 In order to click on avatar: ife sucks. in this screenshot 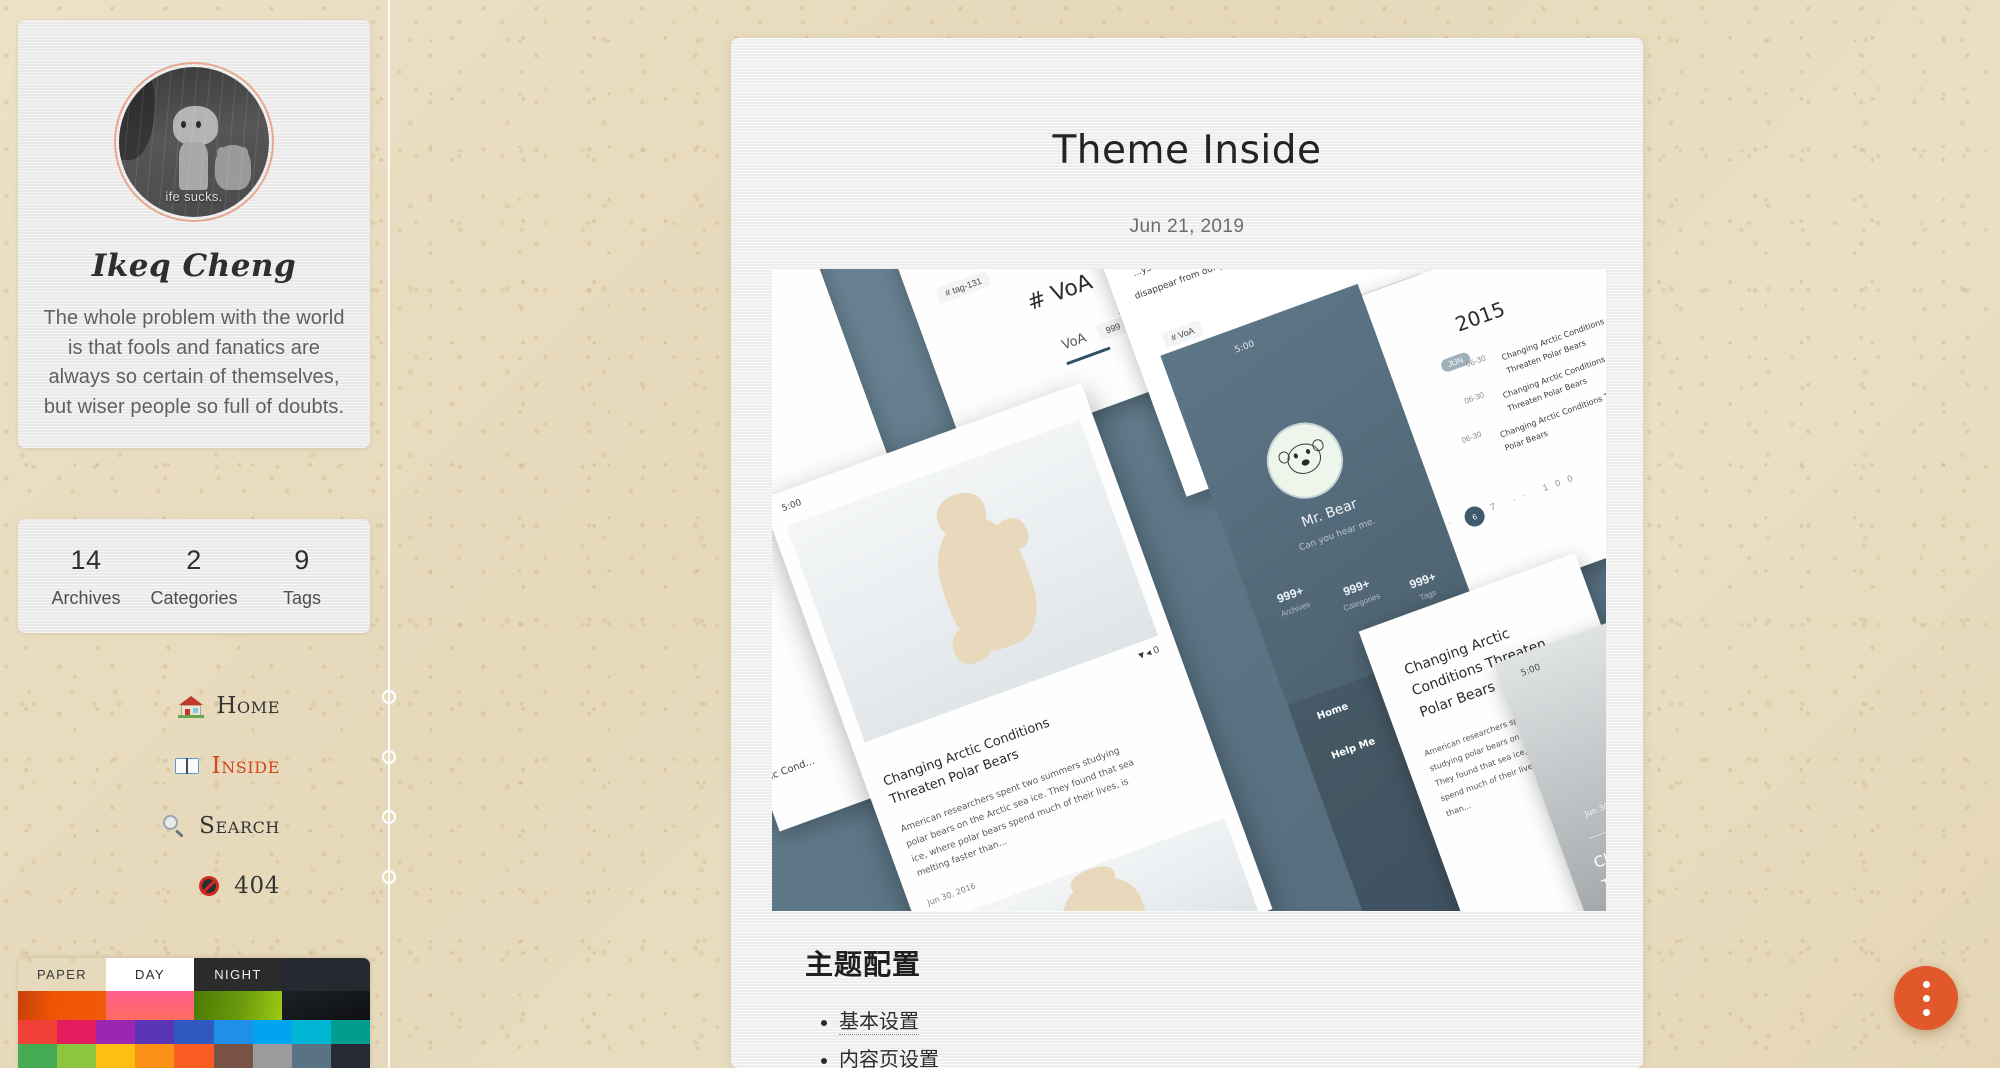, I will do `click(194, 142)`.